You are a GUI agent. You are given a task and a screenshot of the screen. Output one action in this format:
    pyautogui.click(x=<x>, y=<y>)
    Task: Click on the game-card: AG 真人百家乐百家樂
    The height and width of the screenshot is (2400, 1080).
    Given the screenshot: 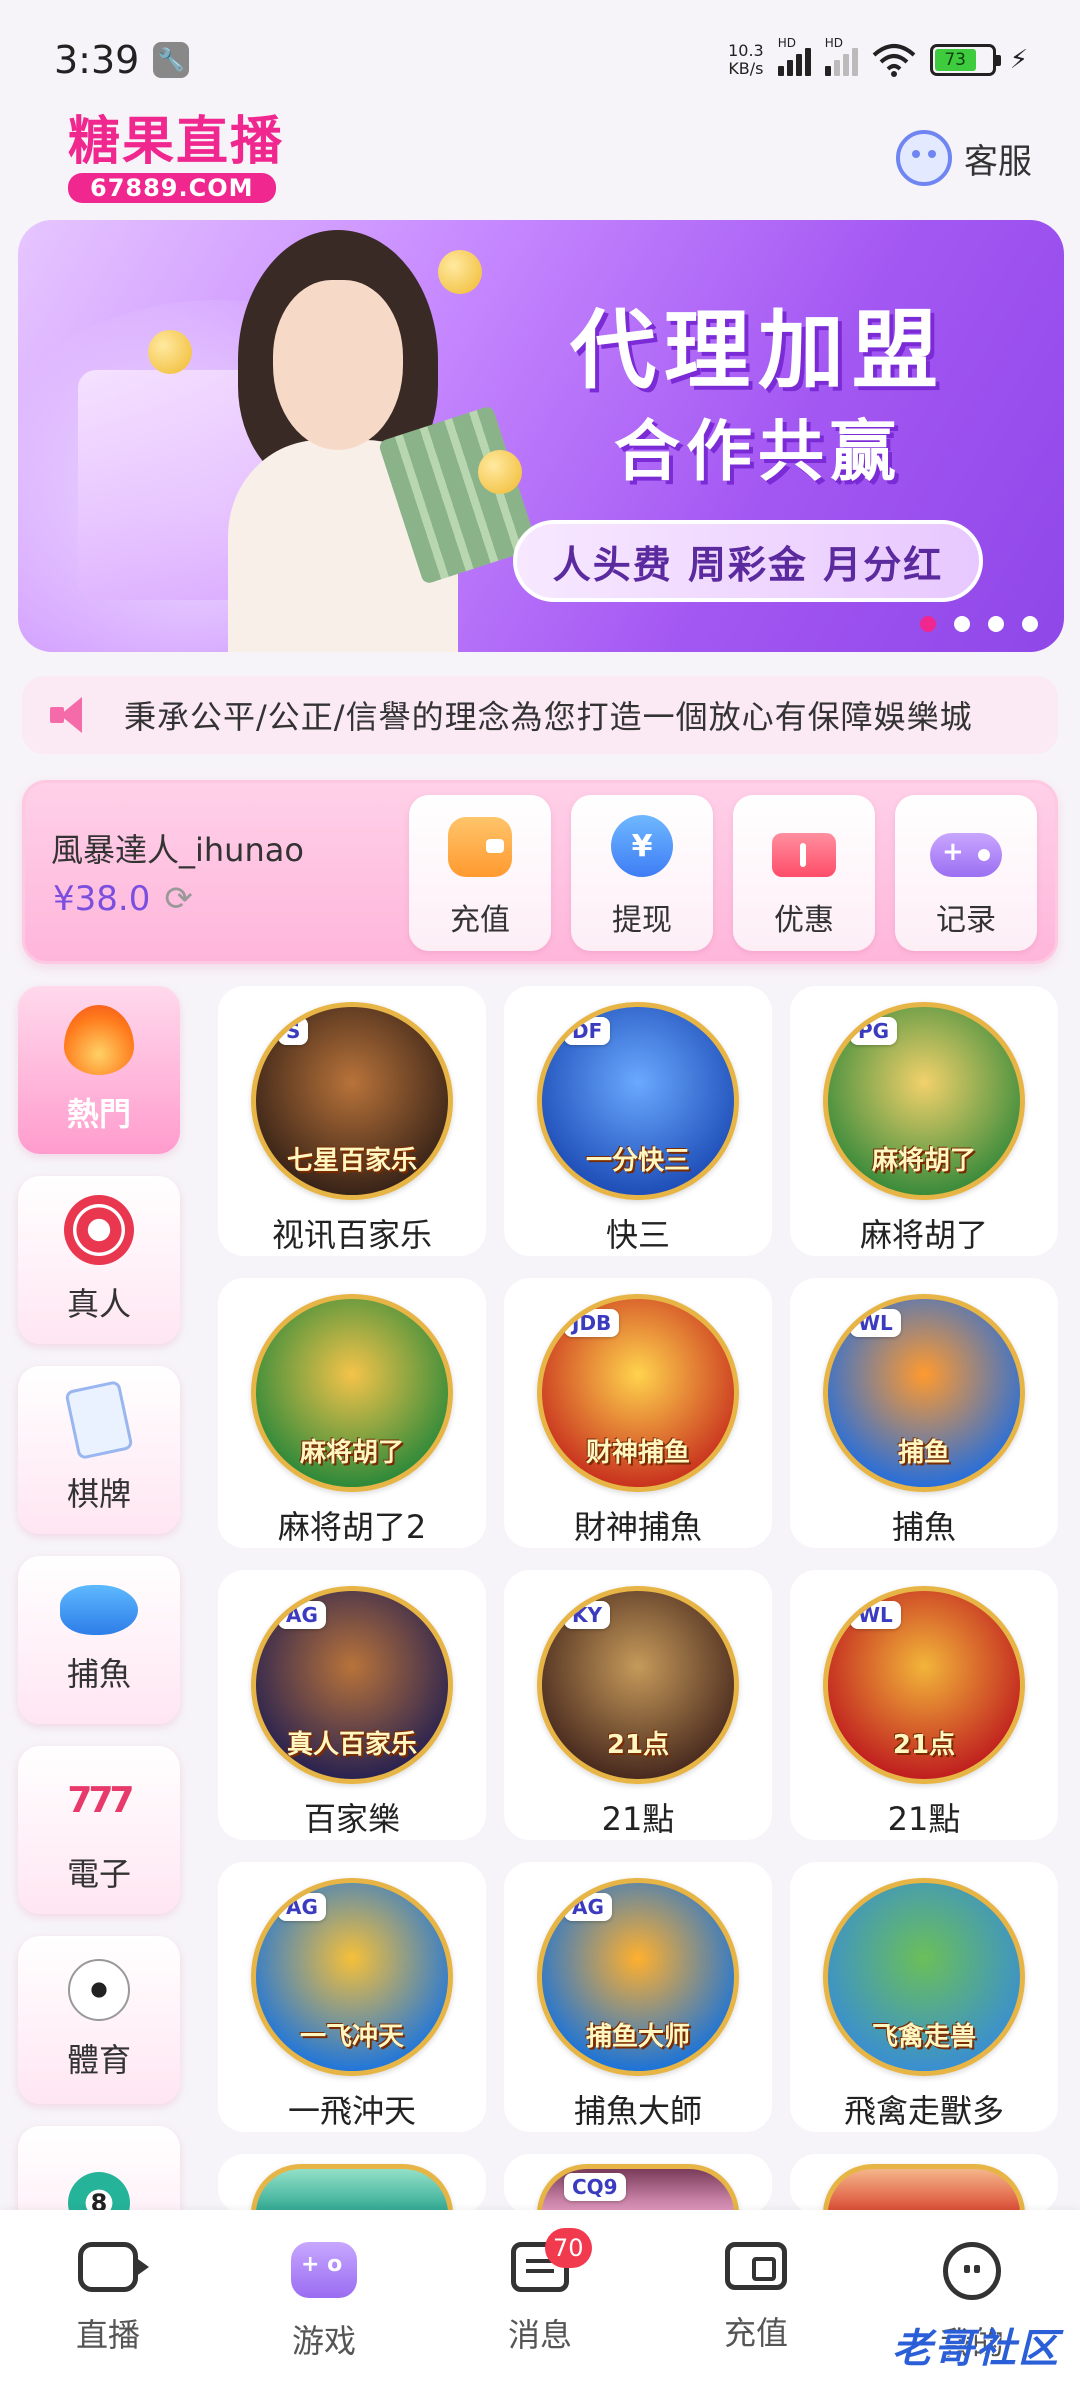 What is the action you would take?
    pyautogui.click(x=352, y=1705)
    